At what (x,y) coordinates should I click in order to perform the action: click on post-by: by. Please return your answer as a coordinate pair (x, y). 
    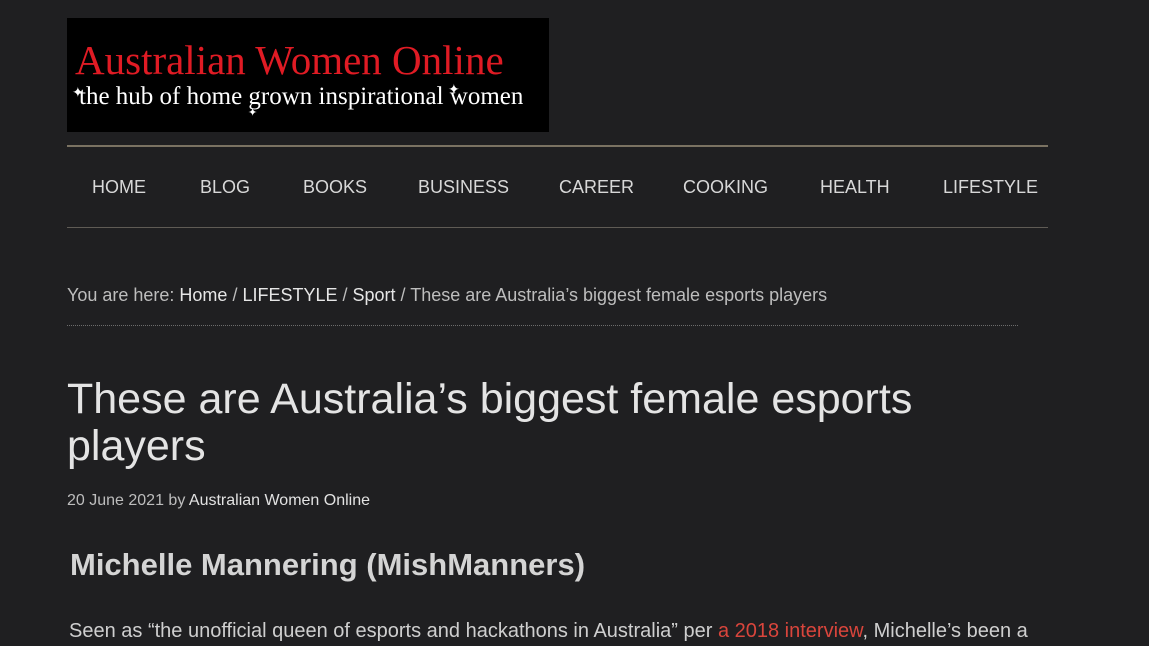
    Looking at the image, I should click on (176, 500).